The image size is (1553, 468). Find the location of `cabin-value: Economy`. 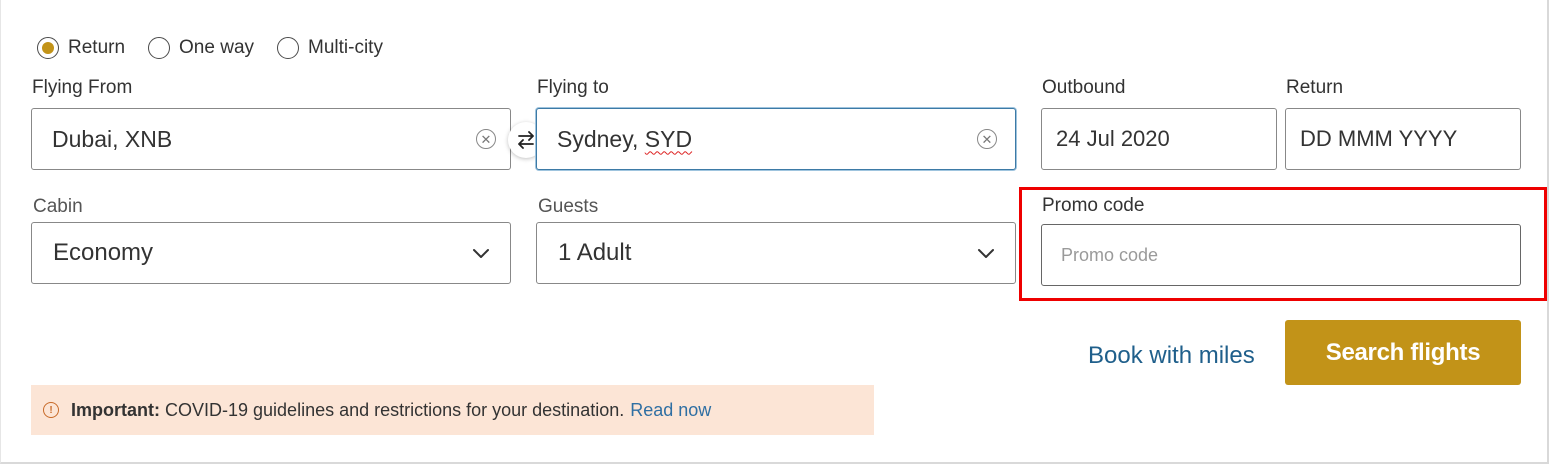

cabin-value: Economy is located at coordinates (103, 252).